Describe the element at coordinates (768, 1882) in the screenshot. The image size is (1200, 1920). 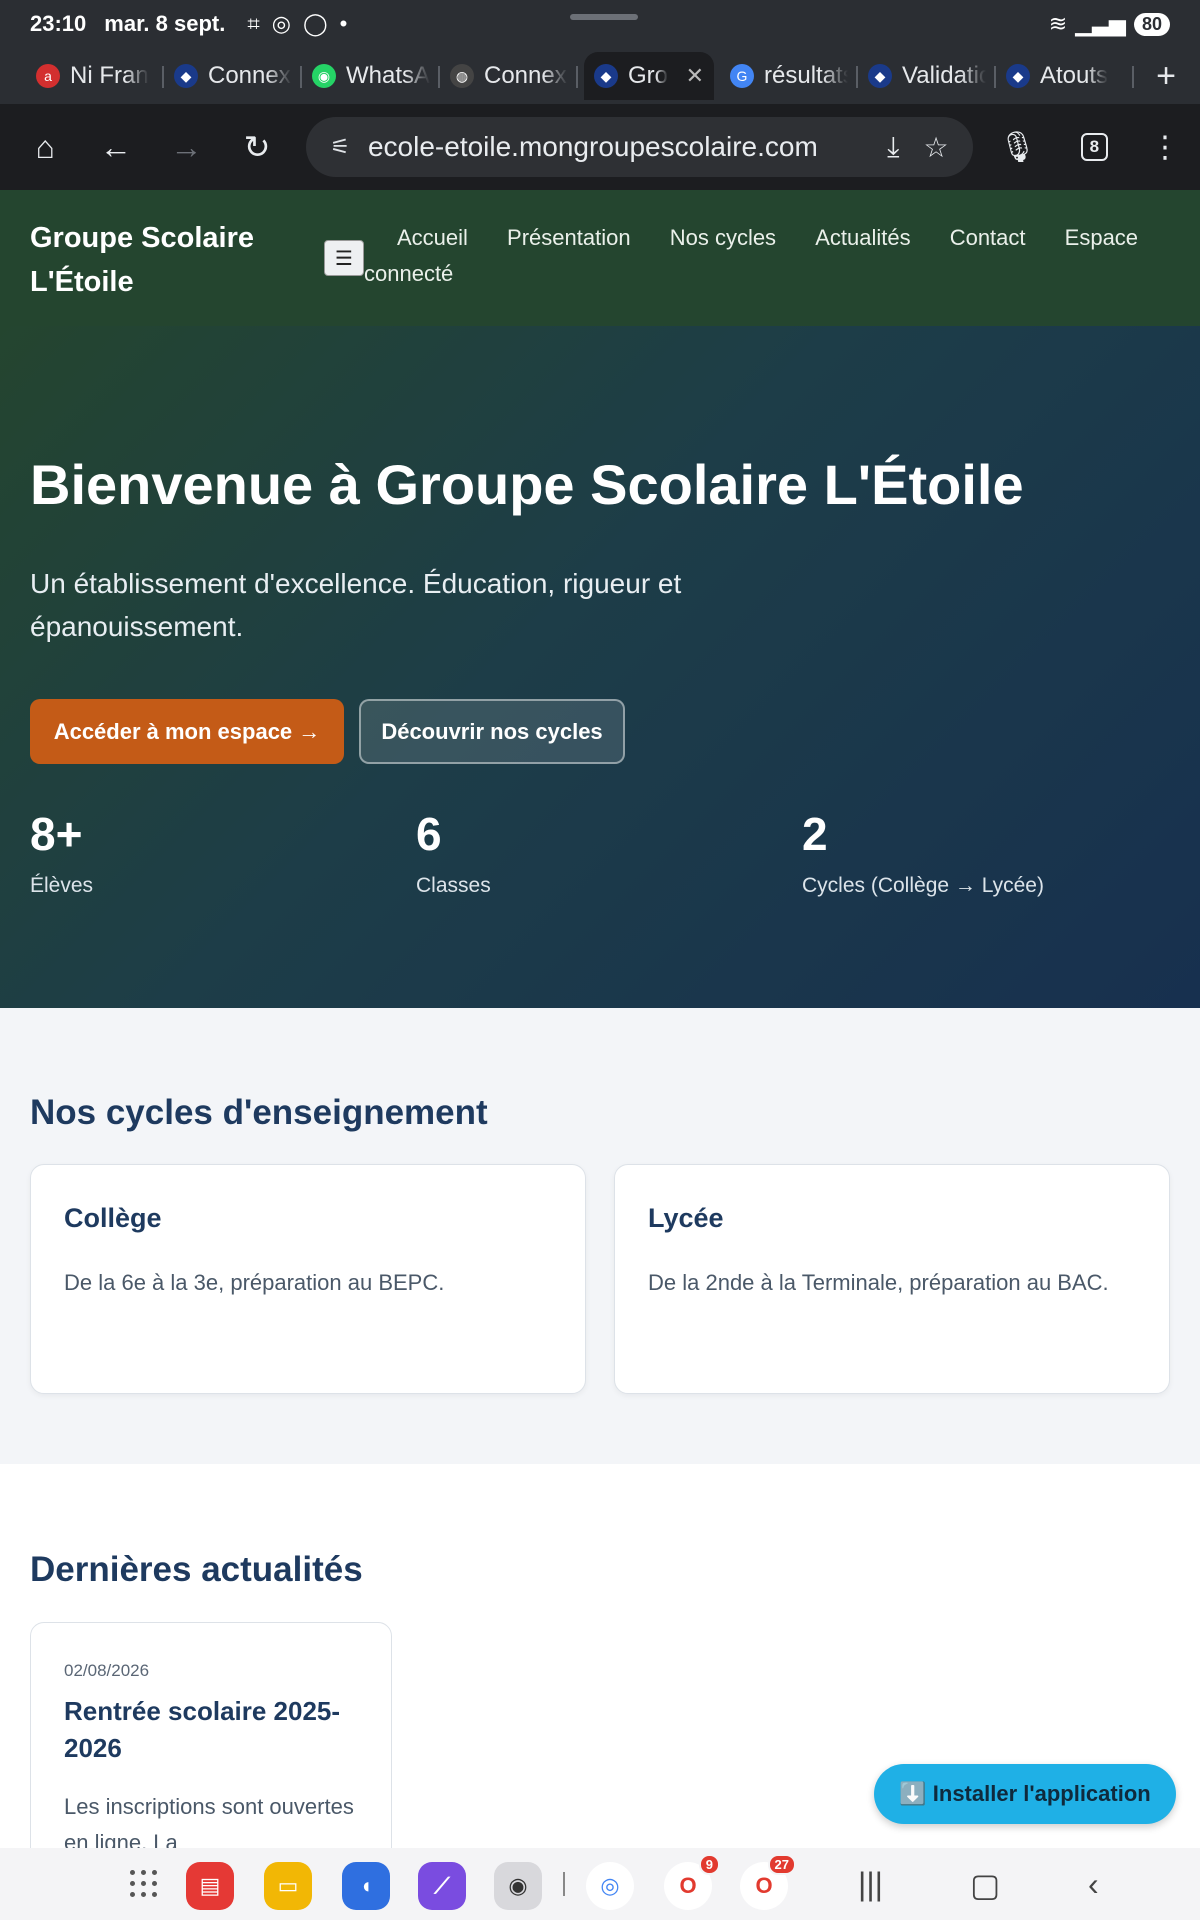
I see `opera-app-icon: O 27` at that location.